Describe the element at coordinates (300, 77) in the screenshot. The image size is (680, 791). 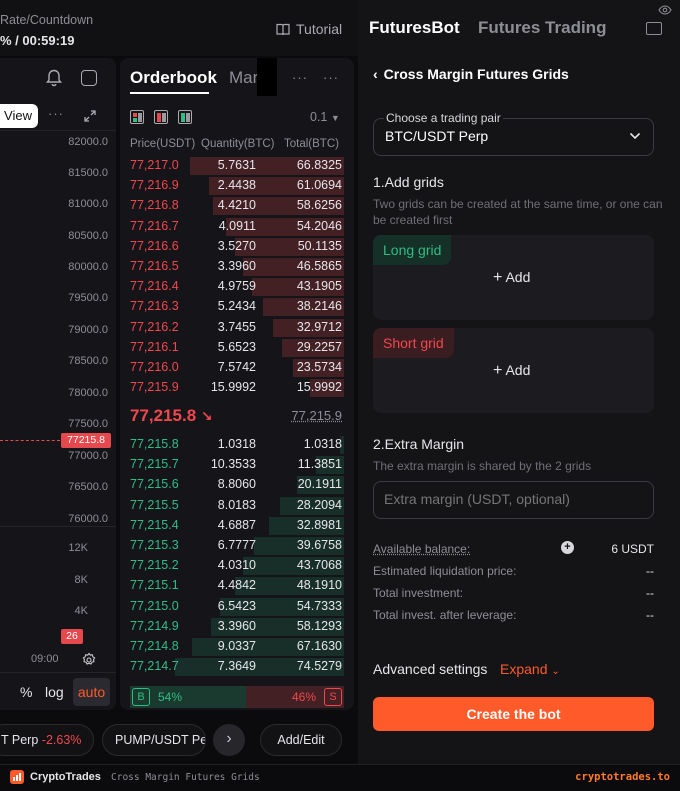
I see `orderbook-more-button: ···` at that location.